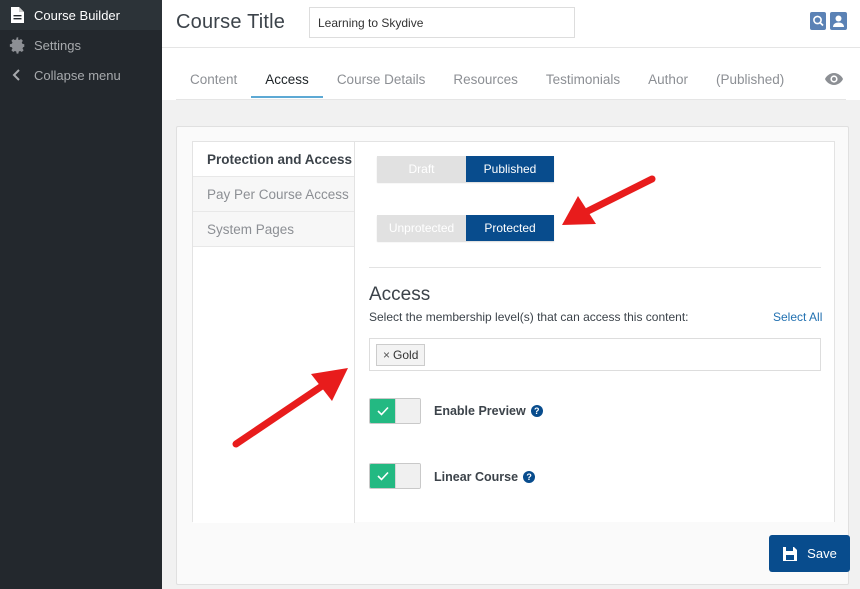 The image size is (860, 589). What do you see at coordinates (213, 80) in the screenshot?
I see `tab-content: Content` at bounding box center [213, 80].